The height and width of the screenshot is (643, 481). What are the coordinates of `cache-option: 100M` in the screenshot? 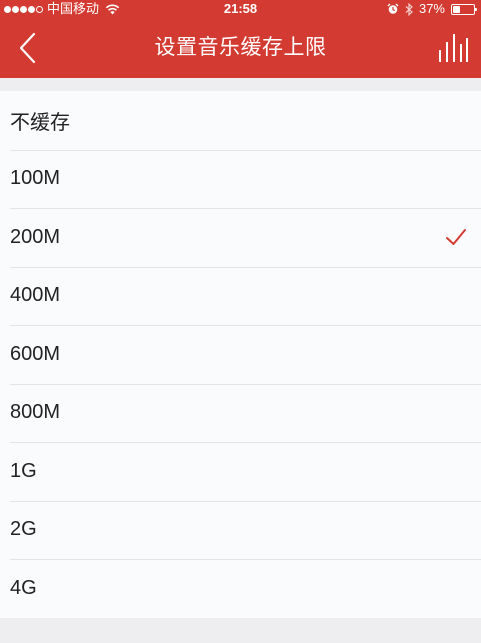 It's located at (240, 179).